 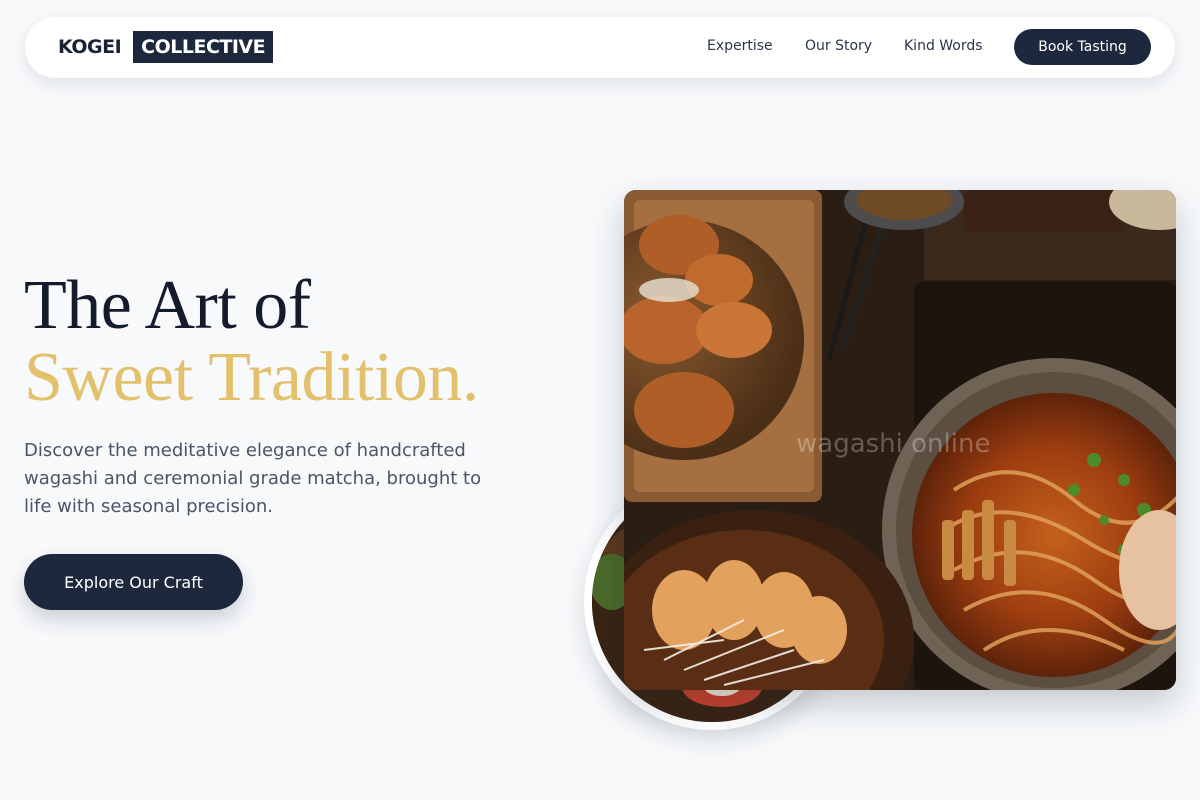 What do you see at coordinates (251, 377) in the screenshot?
I see `hero-title-line2: Sweet Tradition.` at bounding box center [251, 377].